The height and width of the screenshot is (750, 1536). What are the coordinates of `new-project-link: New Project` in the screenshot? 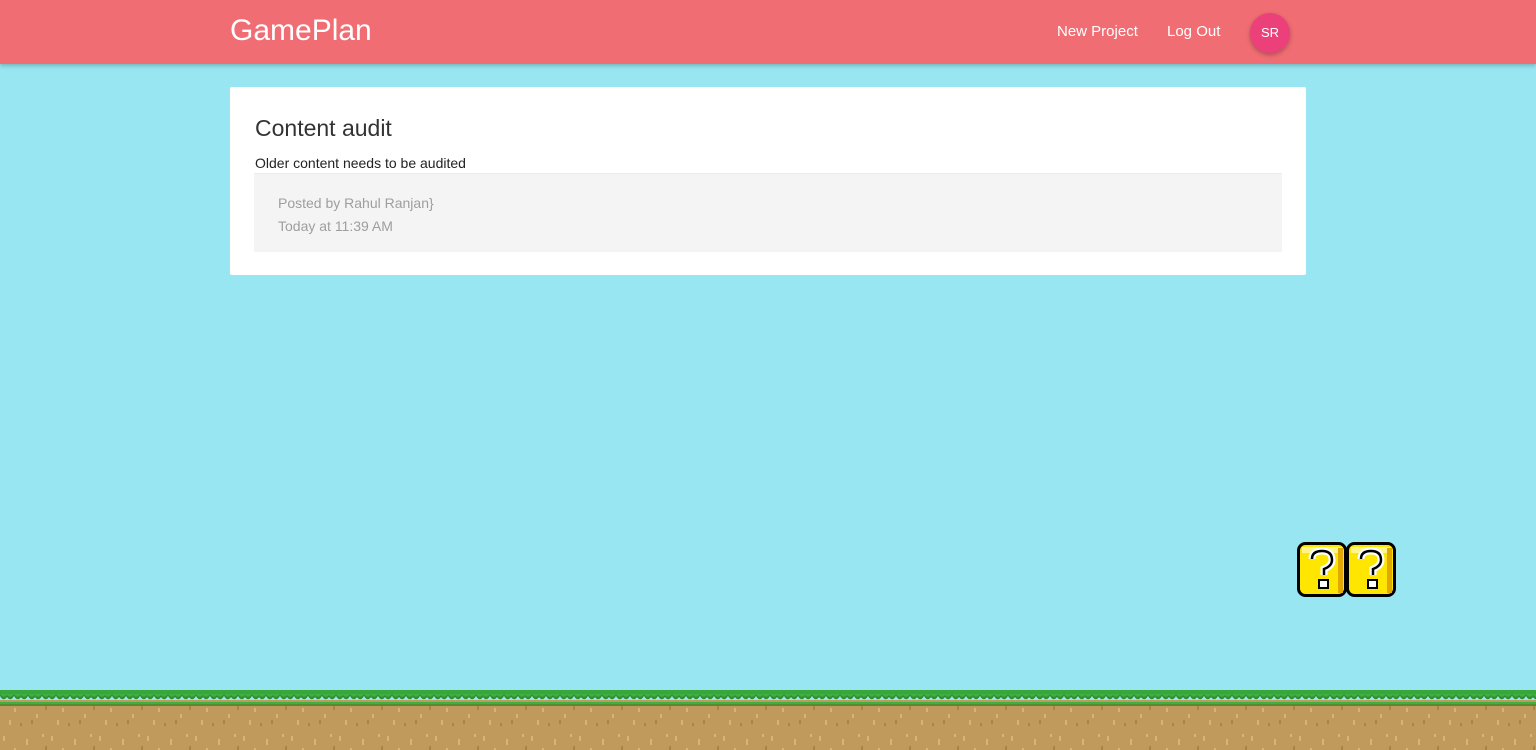 It's located at (1097, 31).